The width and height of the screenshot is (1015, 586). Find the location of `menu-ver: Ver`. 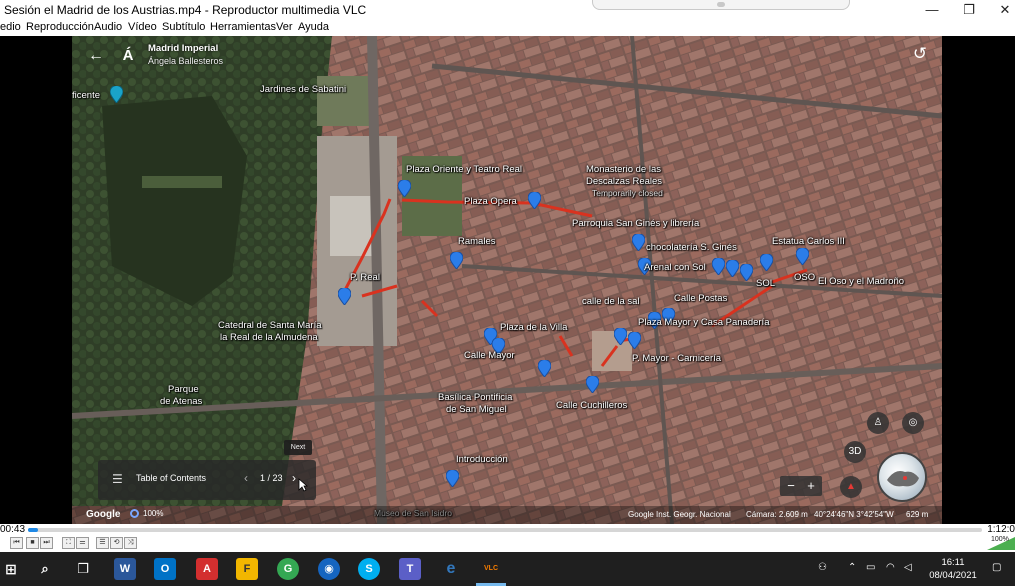

menu-ver: Ver is located at coordinates (284, 27).